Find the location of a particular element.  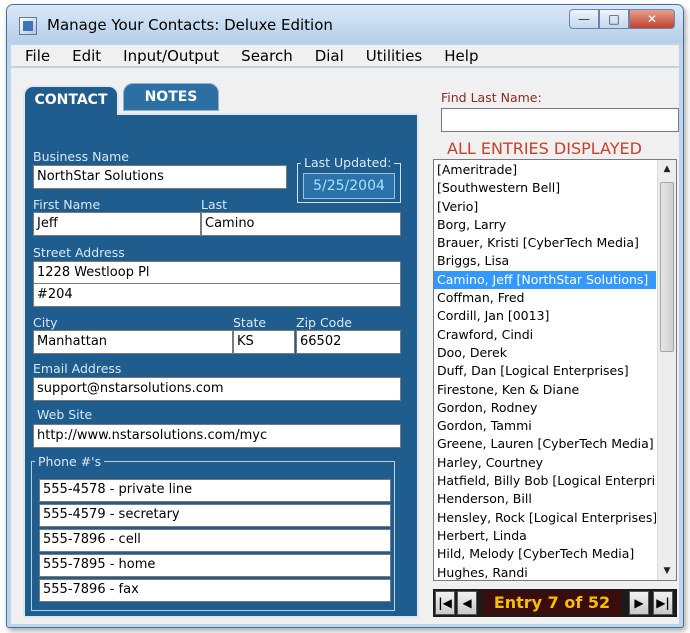

city-label: City is located at coordinates (45, 322).